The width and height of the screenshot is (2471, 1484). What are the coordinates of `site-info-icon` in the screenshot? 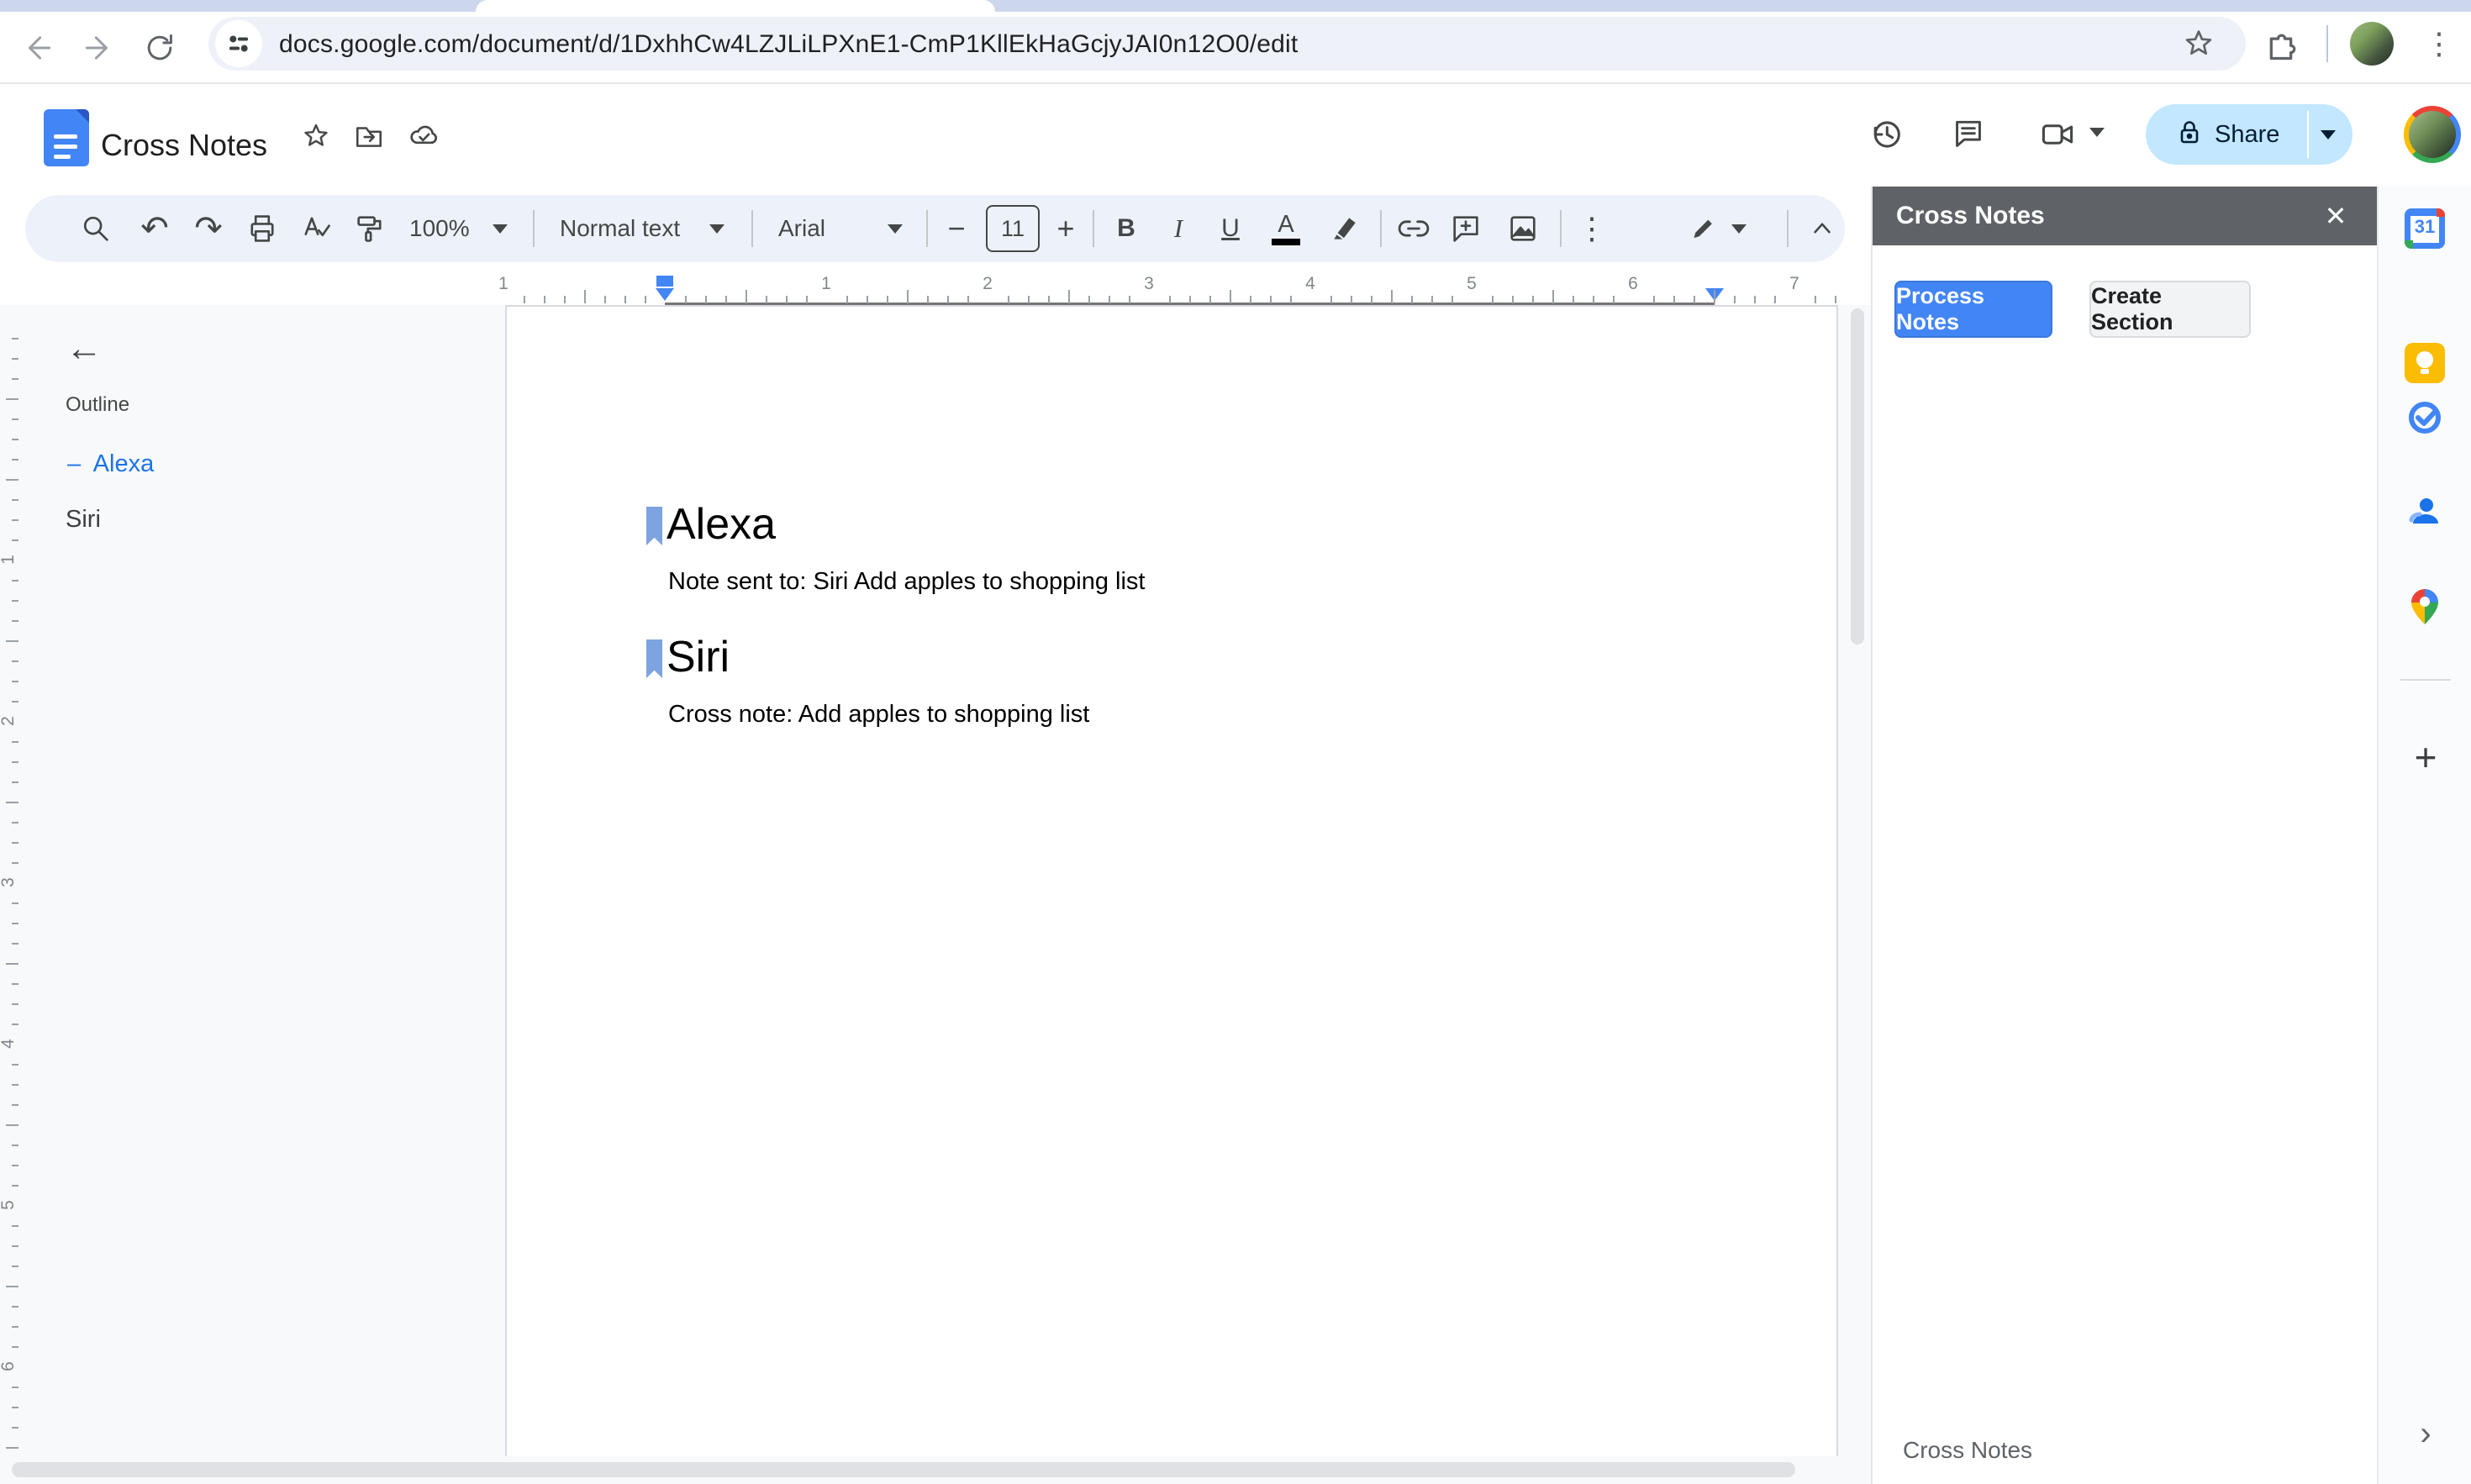 It's located at (238, 44).